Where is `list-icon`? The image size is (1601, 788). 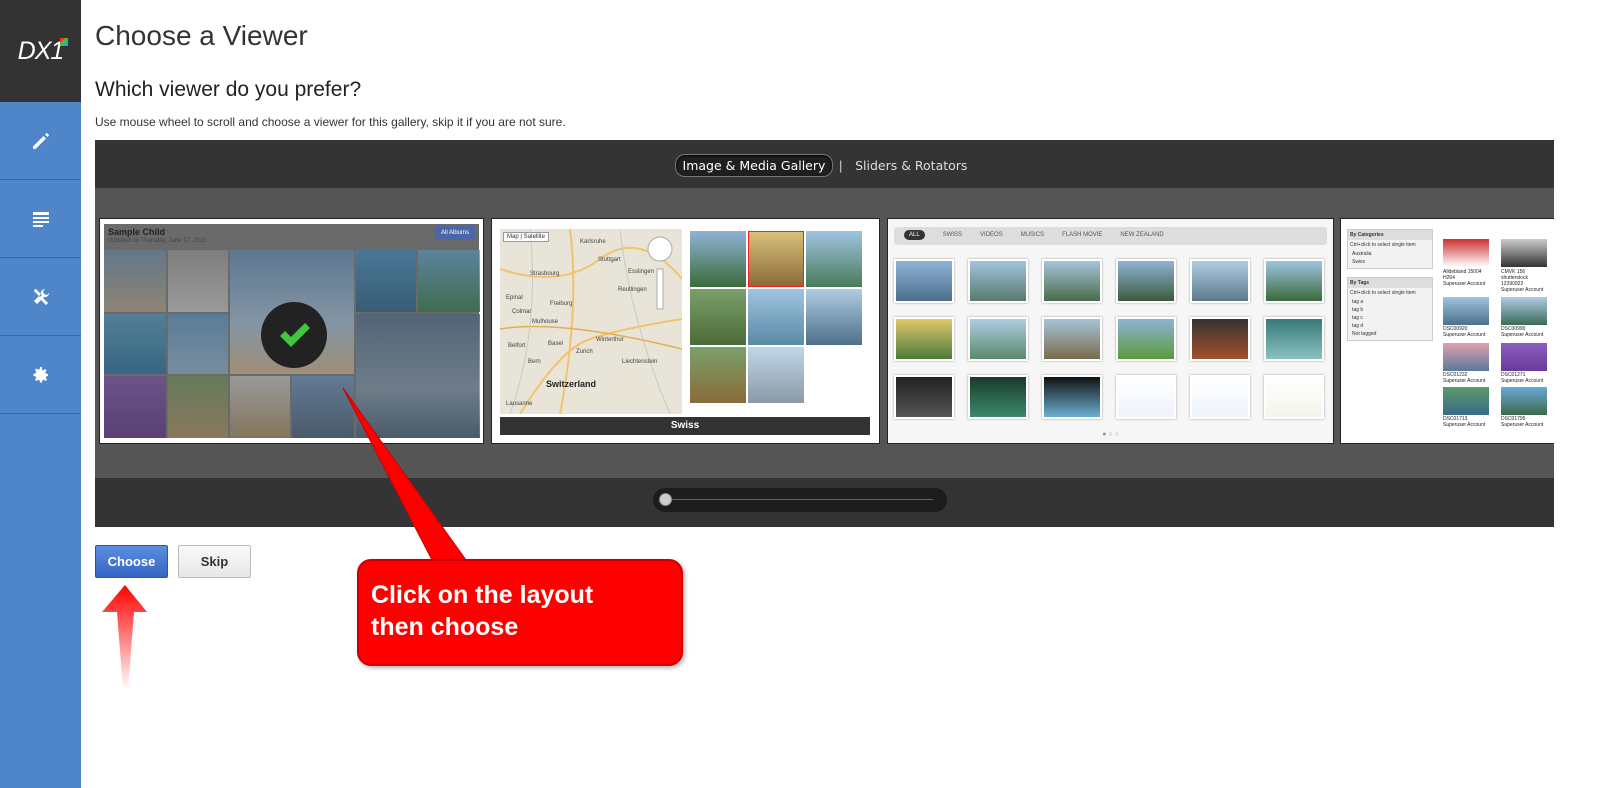
list-icon is located at coordinates (40, 219).